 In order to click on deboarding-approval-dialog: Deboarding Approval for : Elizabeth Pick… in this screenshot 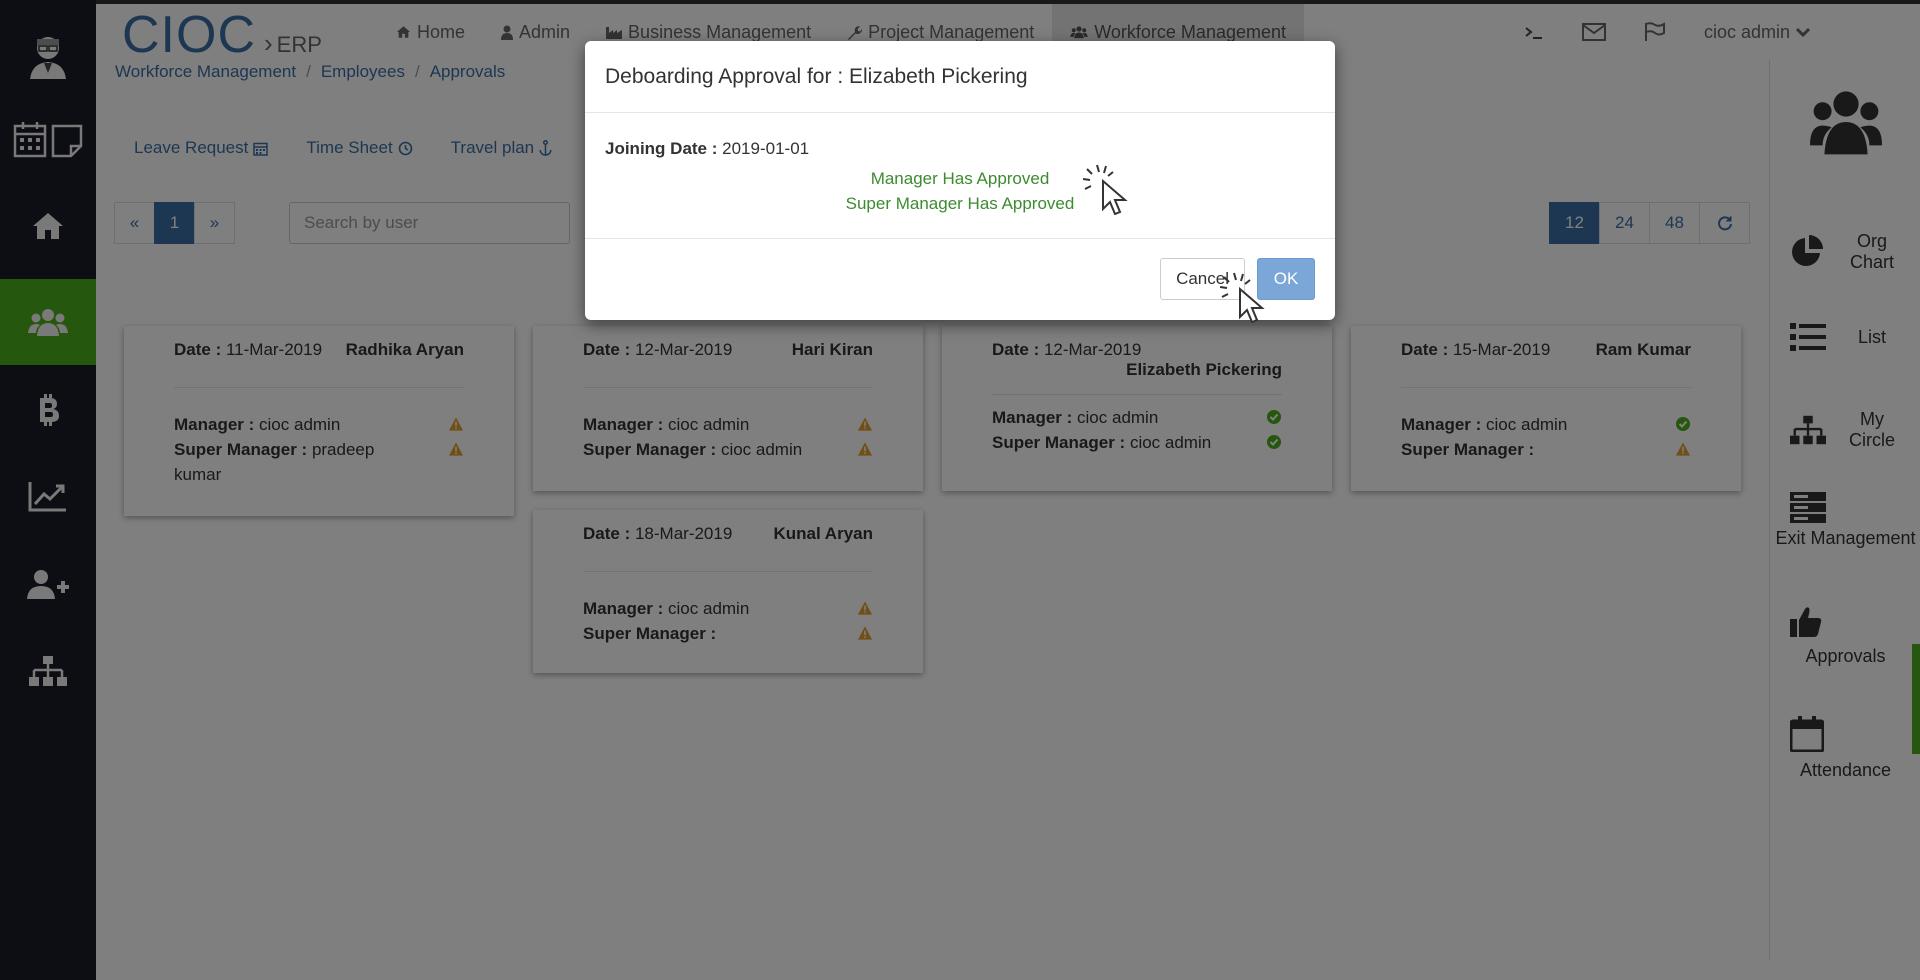, I will do `click(960, 182)`.